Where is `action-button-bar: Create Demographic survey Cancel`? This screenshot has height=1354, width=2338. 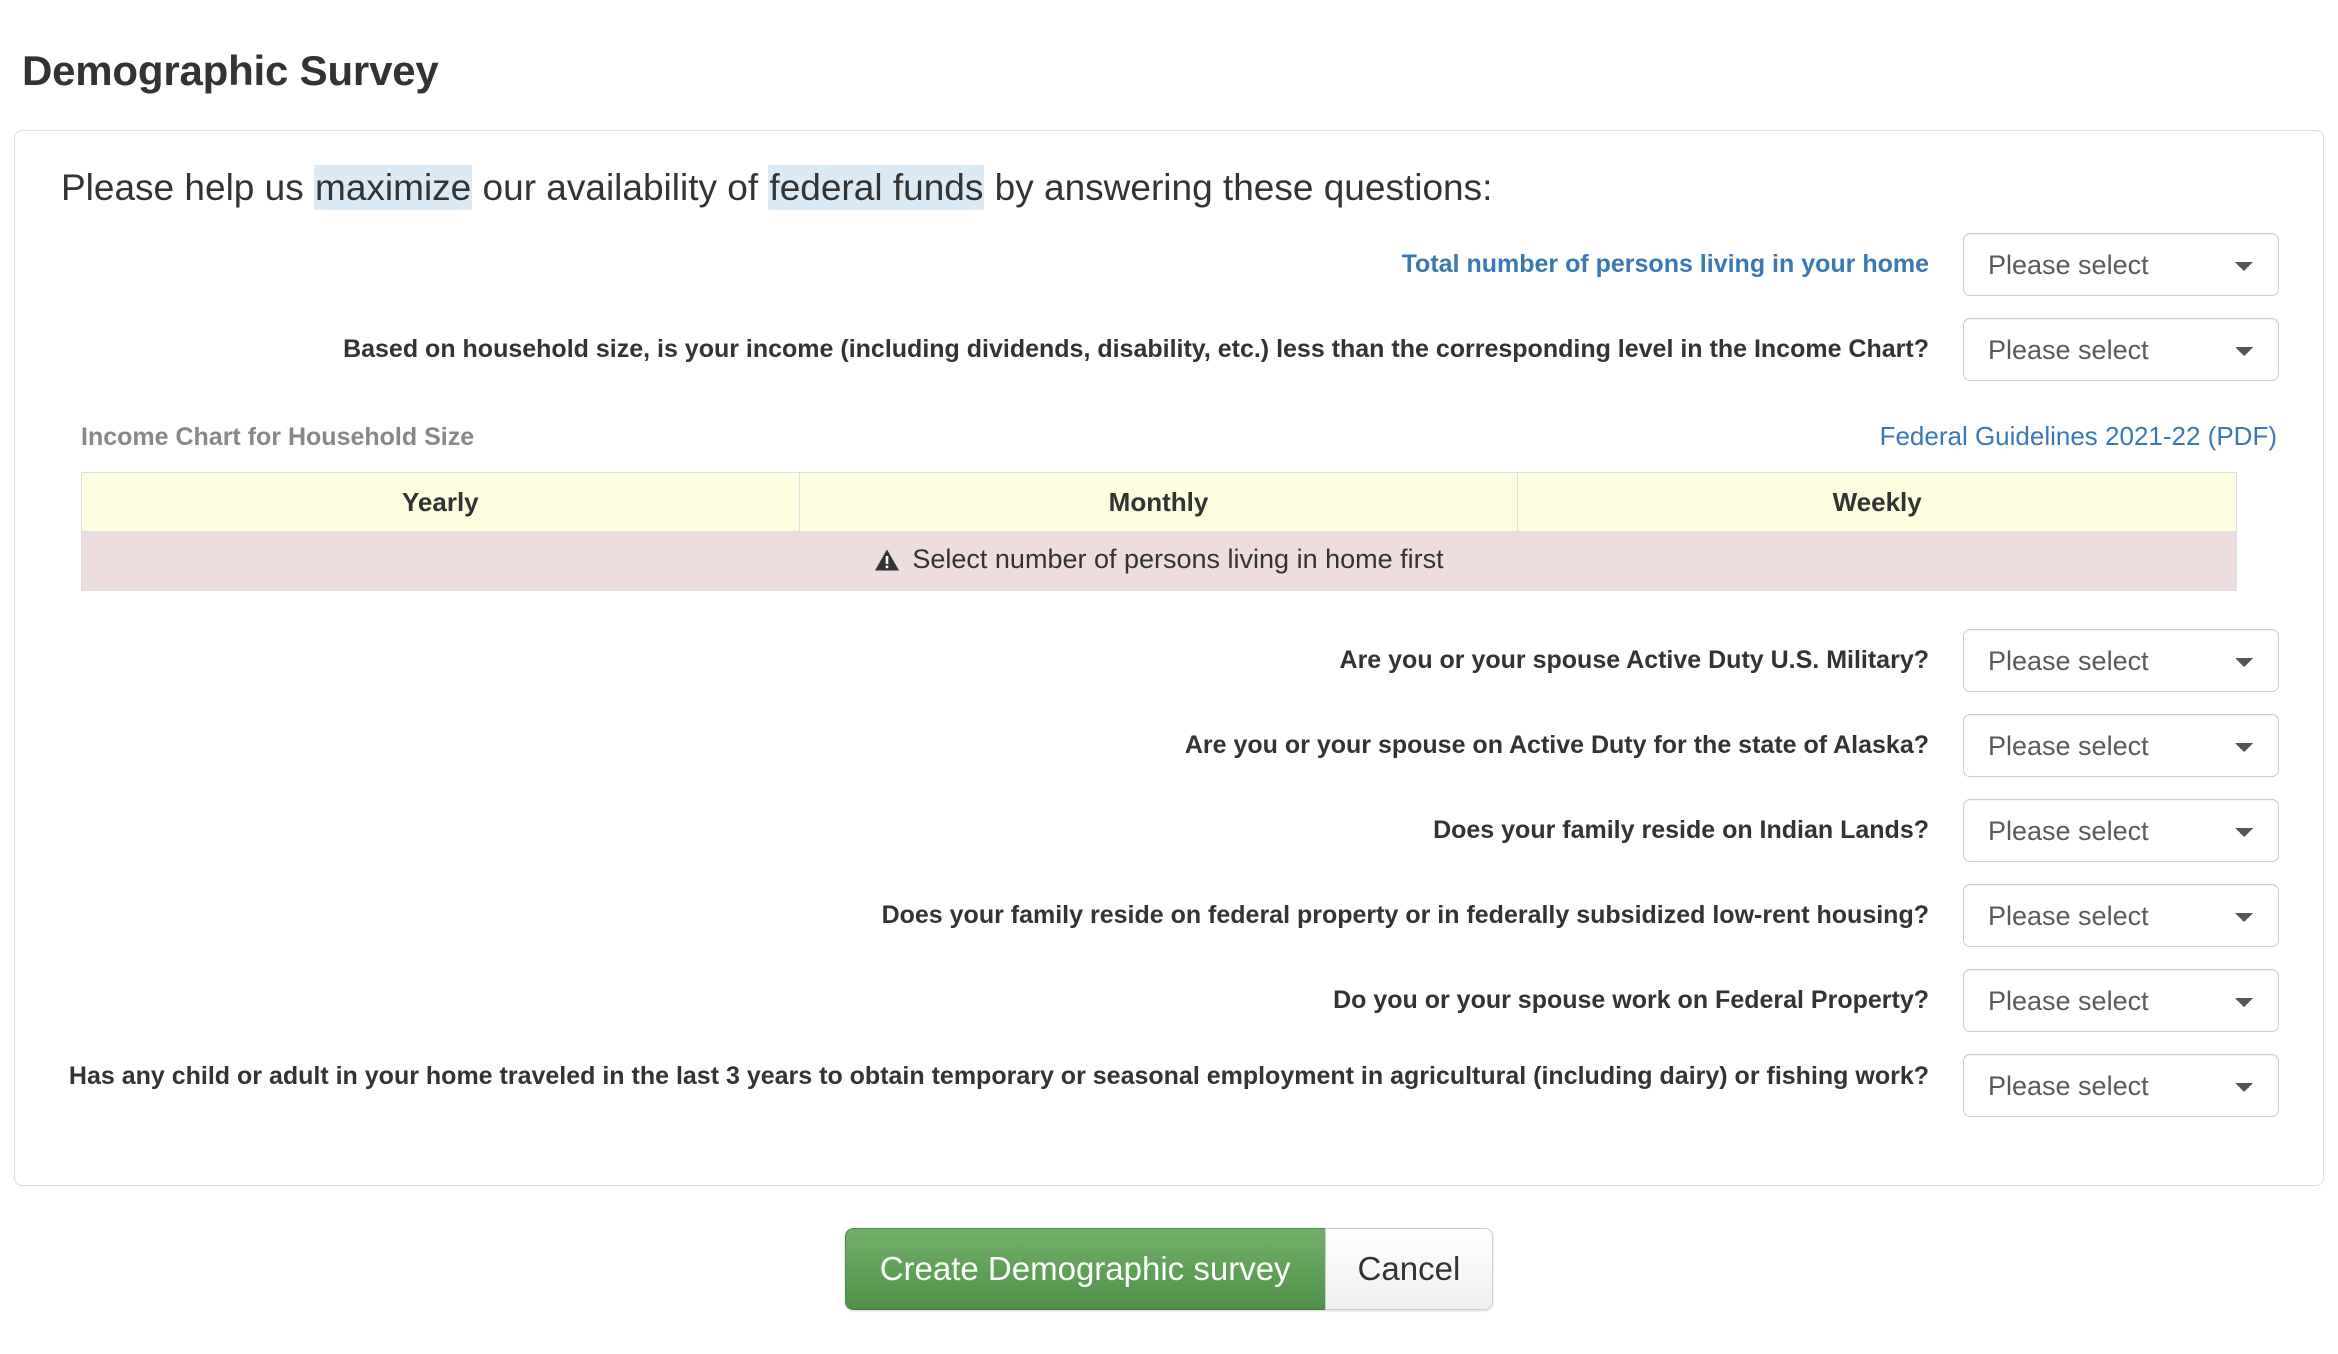
action-button-bar: Create Demographic survey Cancel is located at coordinates (1169, 1269).